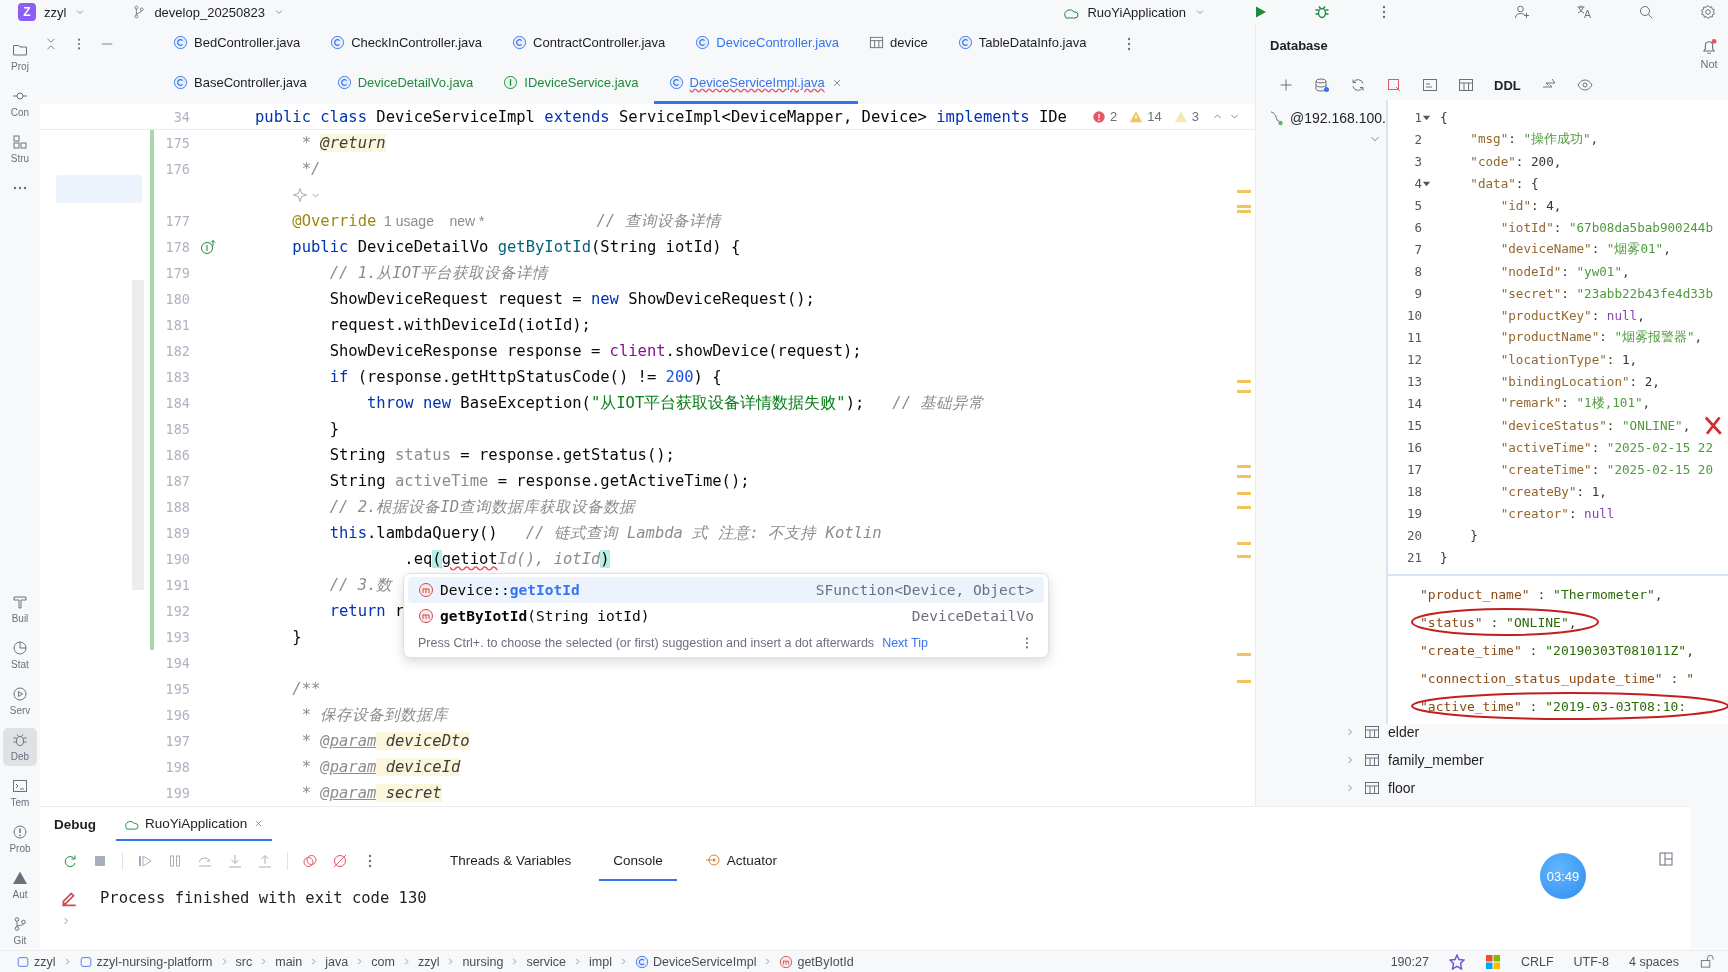 The height and width of the screenshot is (972, 1728). What do you see at coordinates (1557, 678) in the screenshot?
I see `json-line: "connection_status_update_time" : "` at bounding box center [1557, 678].